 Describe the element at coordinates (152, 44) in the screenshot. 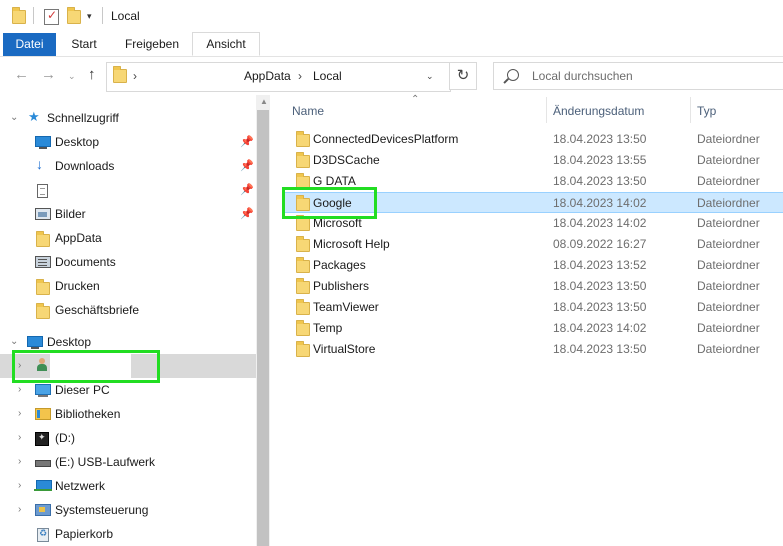

I see `tab-share: Freigeben` at that location.